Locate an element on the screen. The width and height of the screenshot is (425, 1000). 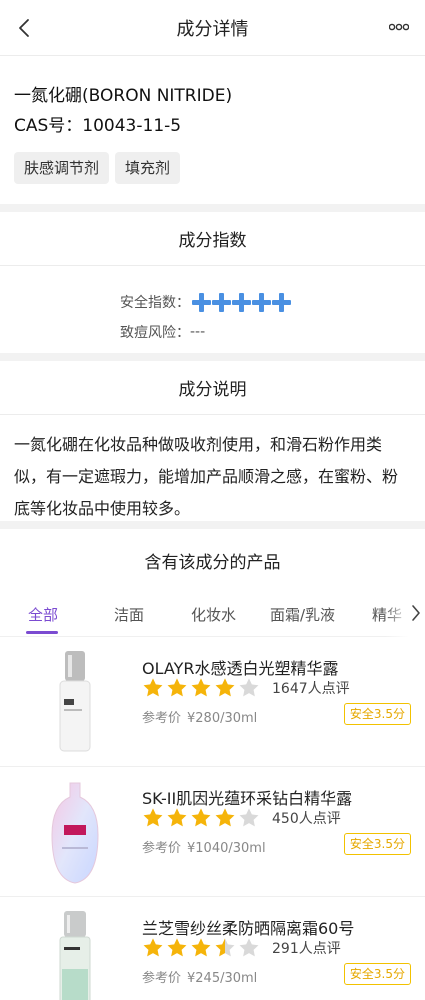
price-value: ¥245/30ml is located at coordinates (222, 978).